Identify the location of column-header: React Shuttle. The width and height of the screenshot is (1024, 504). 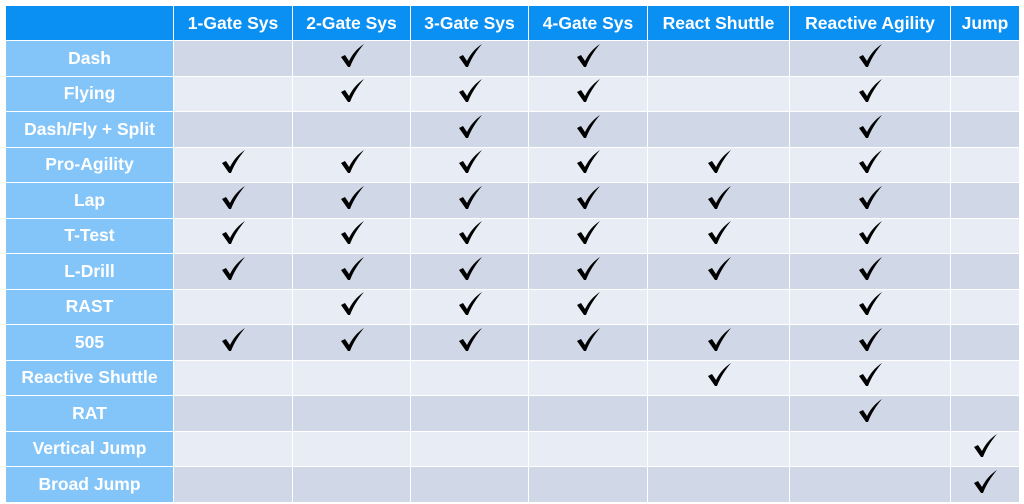
(718, 23).